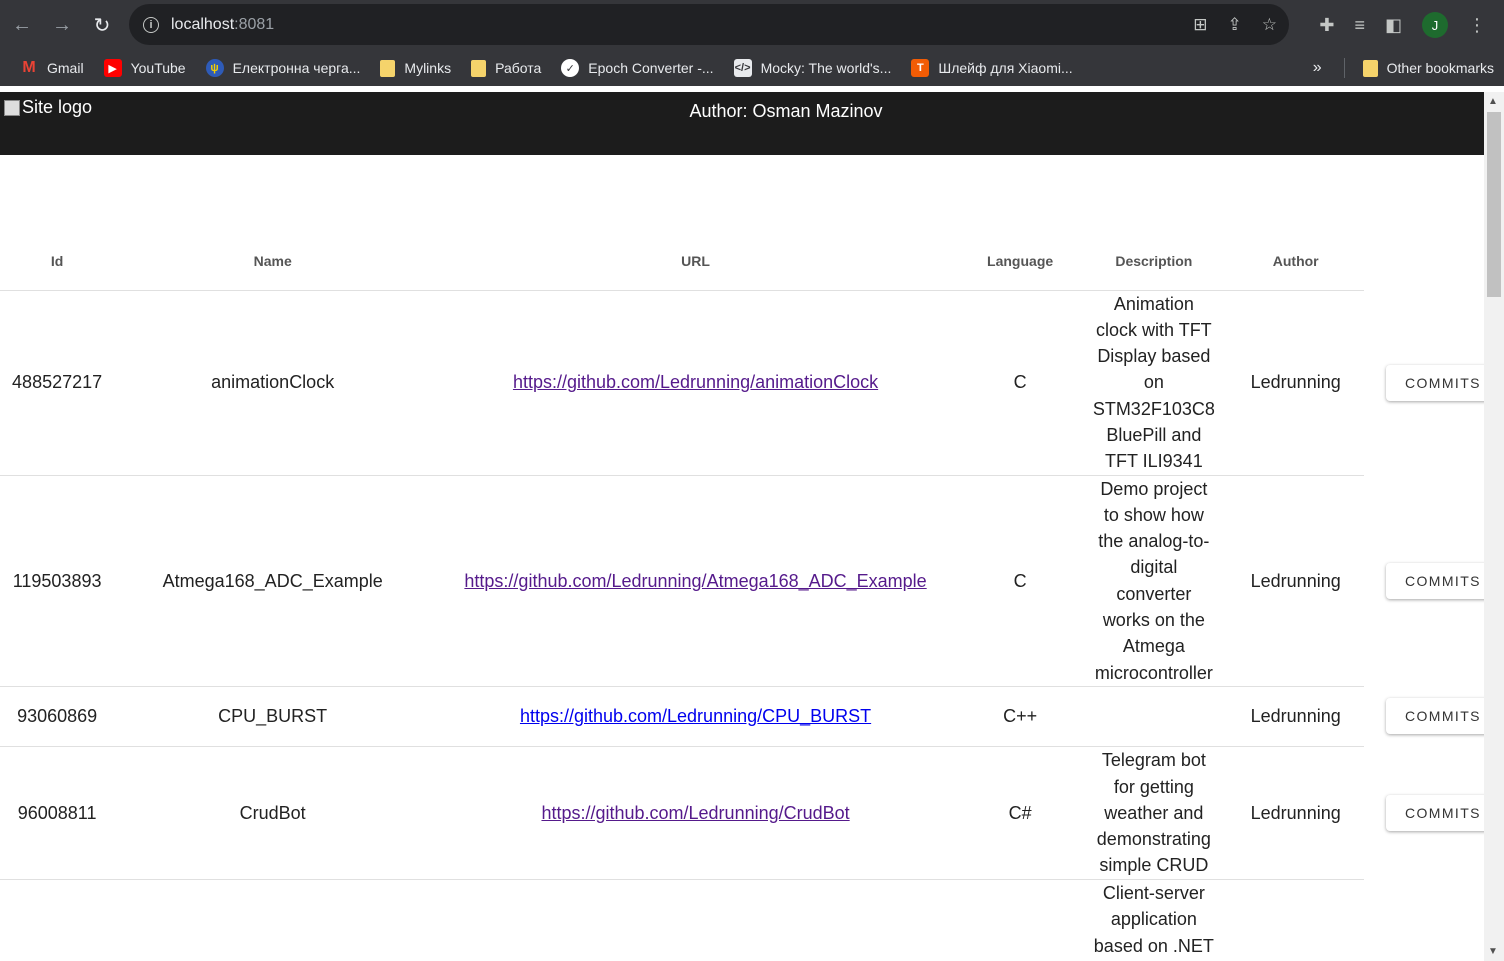  Describe the element at coordinates (1154, 434) in the screenshot. I see `description-line: BluePill and` at that location.